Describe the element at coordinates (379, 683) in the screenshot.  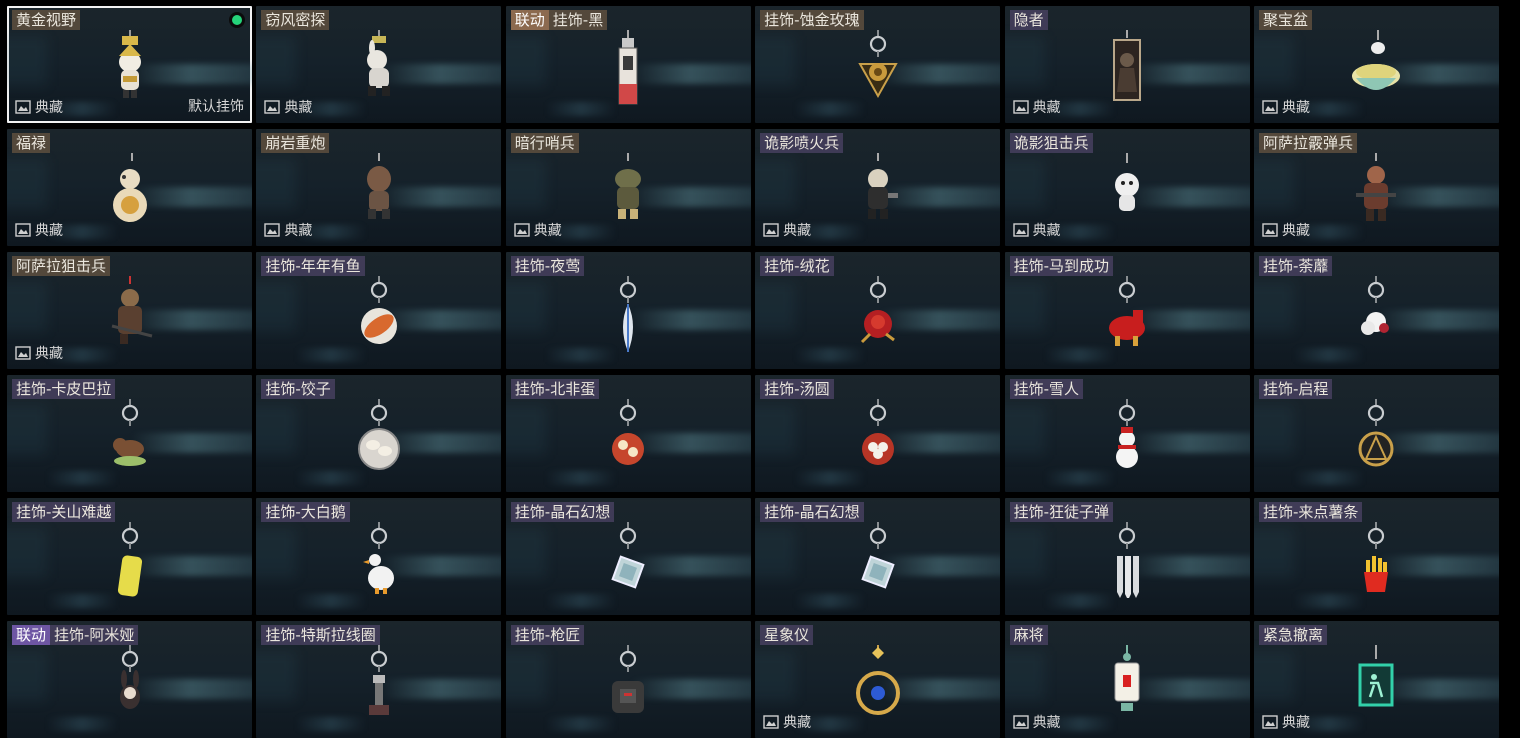
I see `tesla-coil-icon` at that location.